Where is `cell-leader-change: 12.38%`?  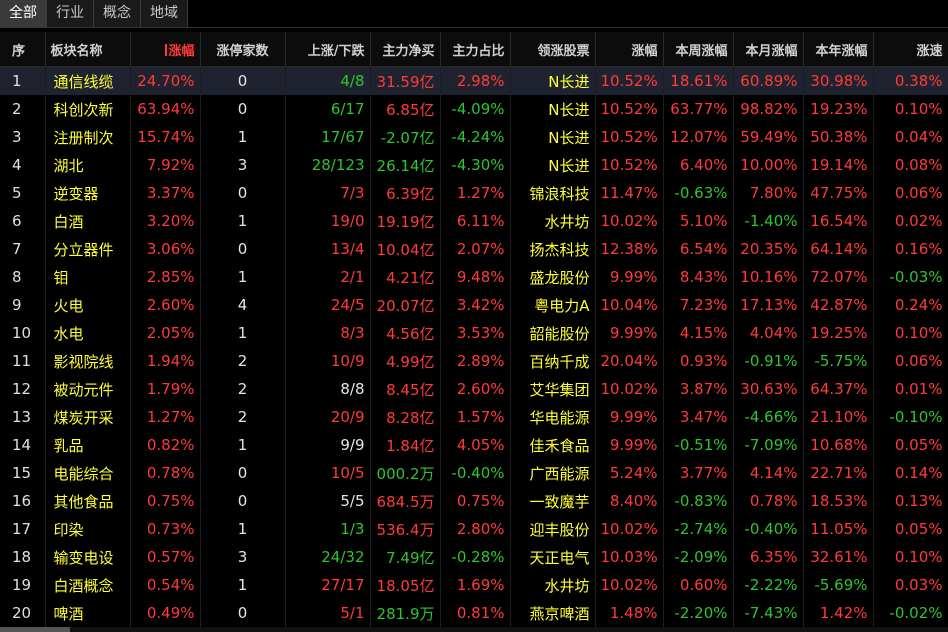
cell-leader-change: 12.38% is located at coordinates (629, 249).